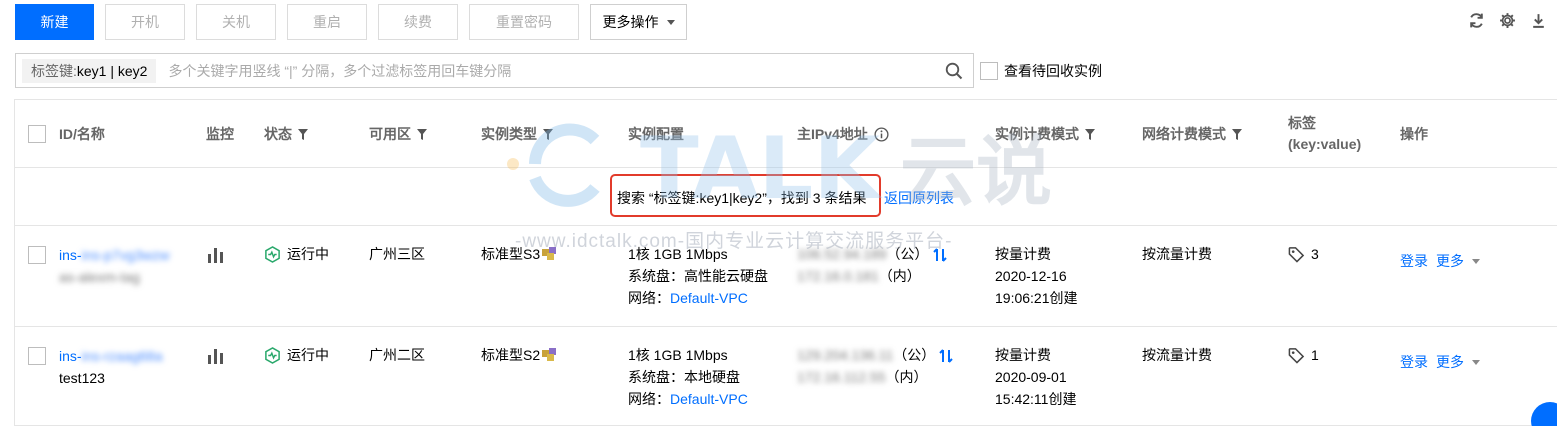  I want to click on private-ip: 172.16.0.181, so click(838, 276).